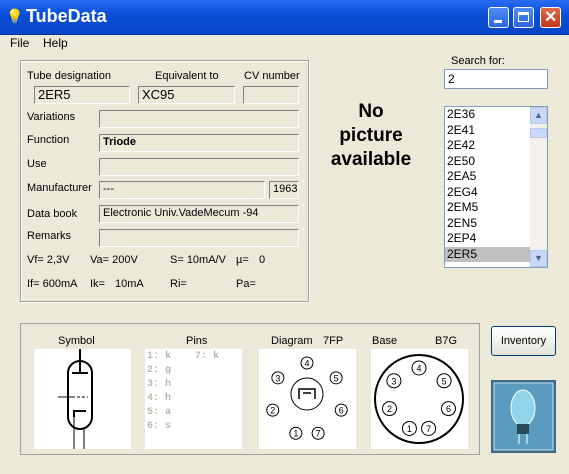 The height and width of the screenshot is (474, 569). I want to click on pa-label: Pa=, so click(246, 284).